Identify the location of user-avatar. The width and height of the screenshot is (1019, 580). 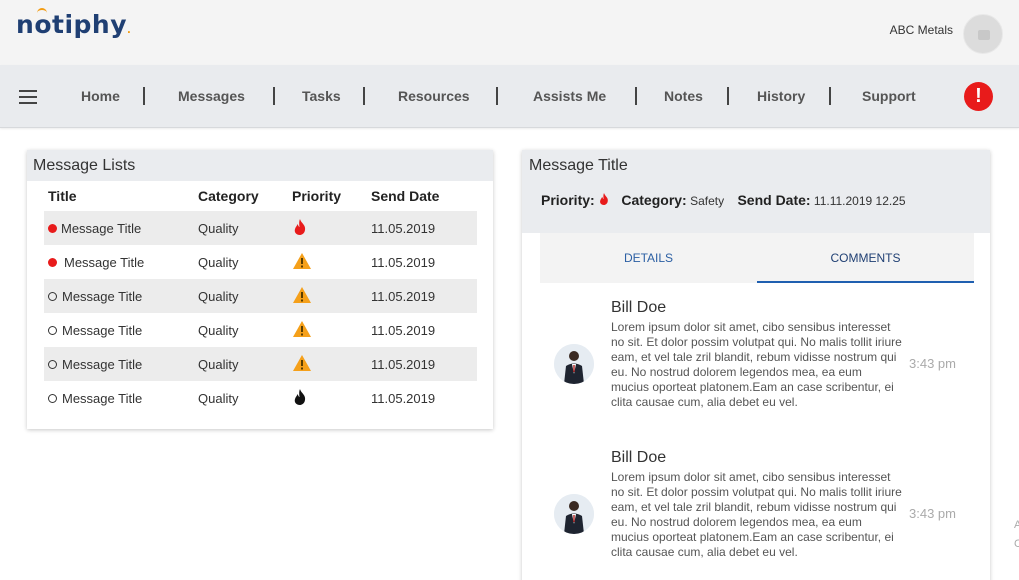
(983, 34).